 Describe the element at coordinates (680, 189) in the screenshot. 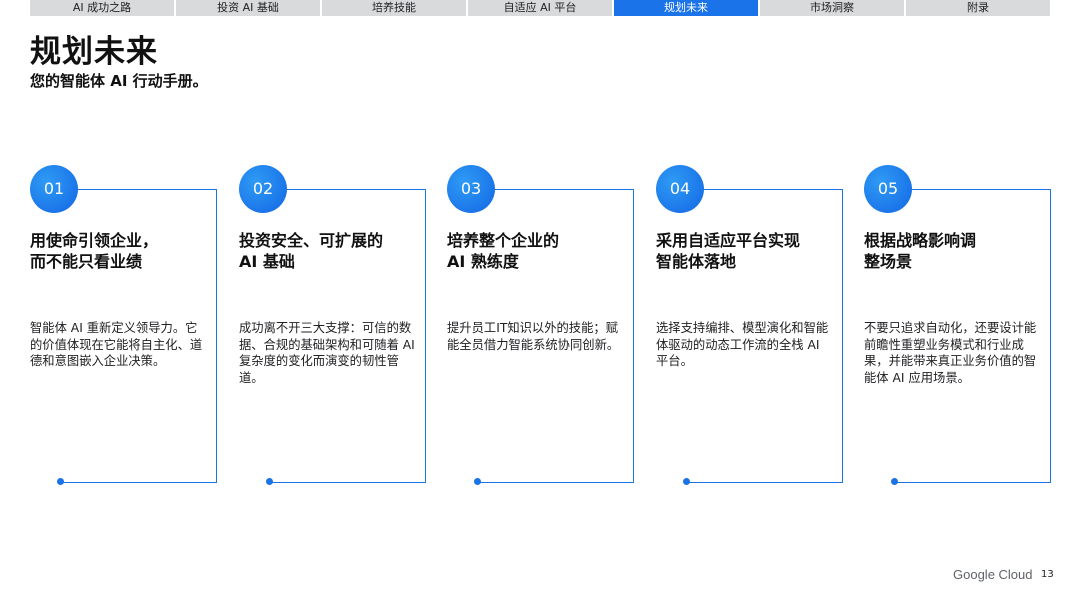

I see `step-number-badge: 04` at that location.